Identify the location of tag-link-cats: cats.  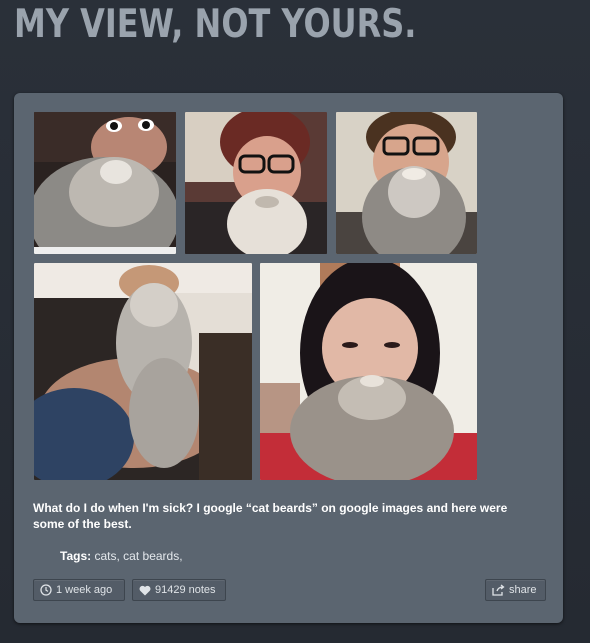
(105, 556).